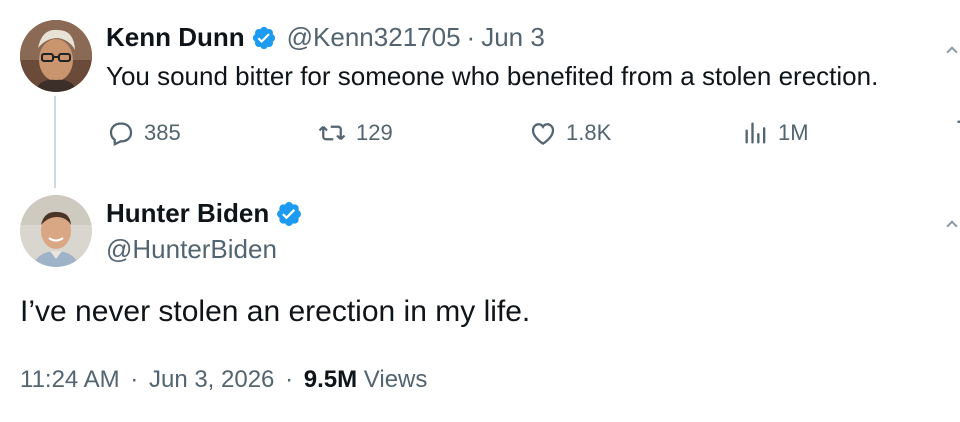 This screenshot has height=422, width=960. What do you see at coordinates (162, 132) in the screenshot?
I see `reply-count: 385` at bounding box center [162, 132].